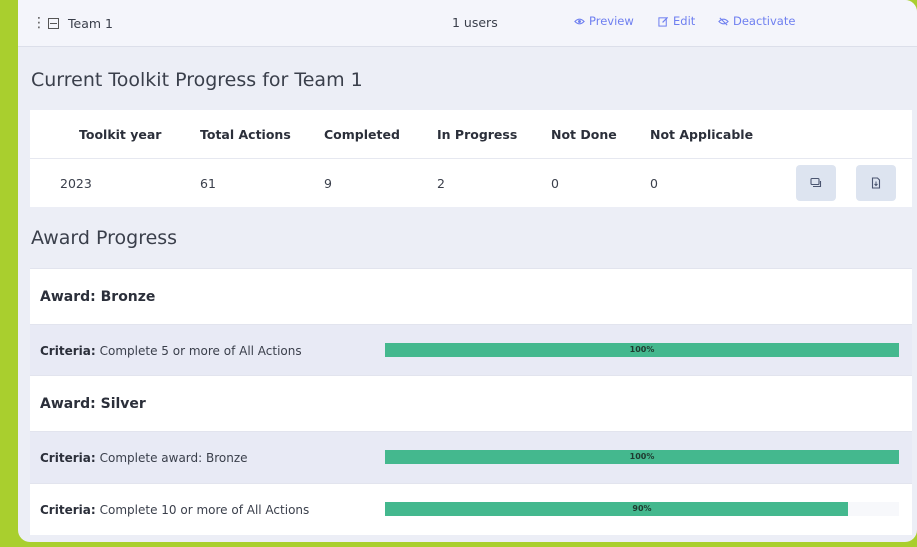 The image size is (917, 547). Describe the element at coordinates (477, 134) in the screenshot. I see `col-in-progress: In Progress` at that location.